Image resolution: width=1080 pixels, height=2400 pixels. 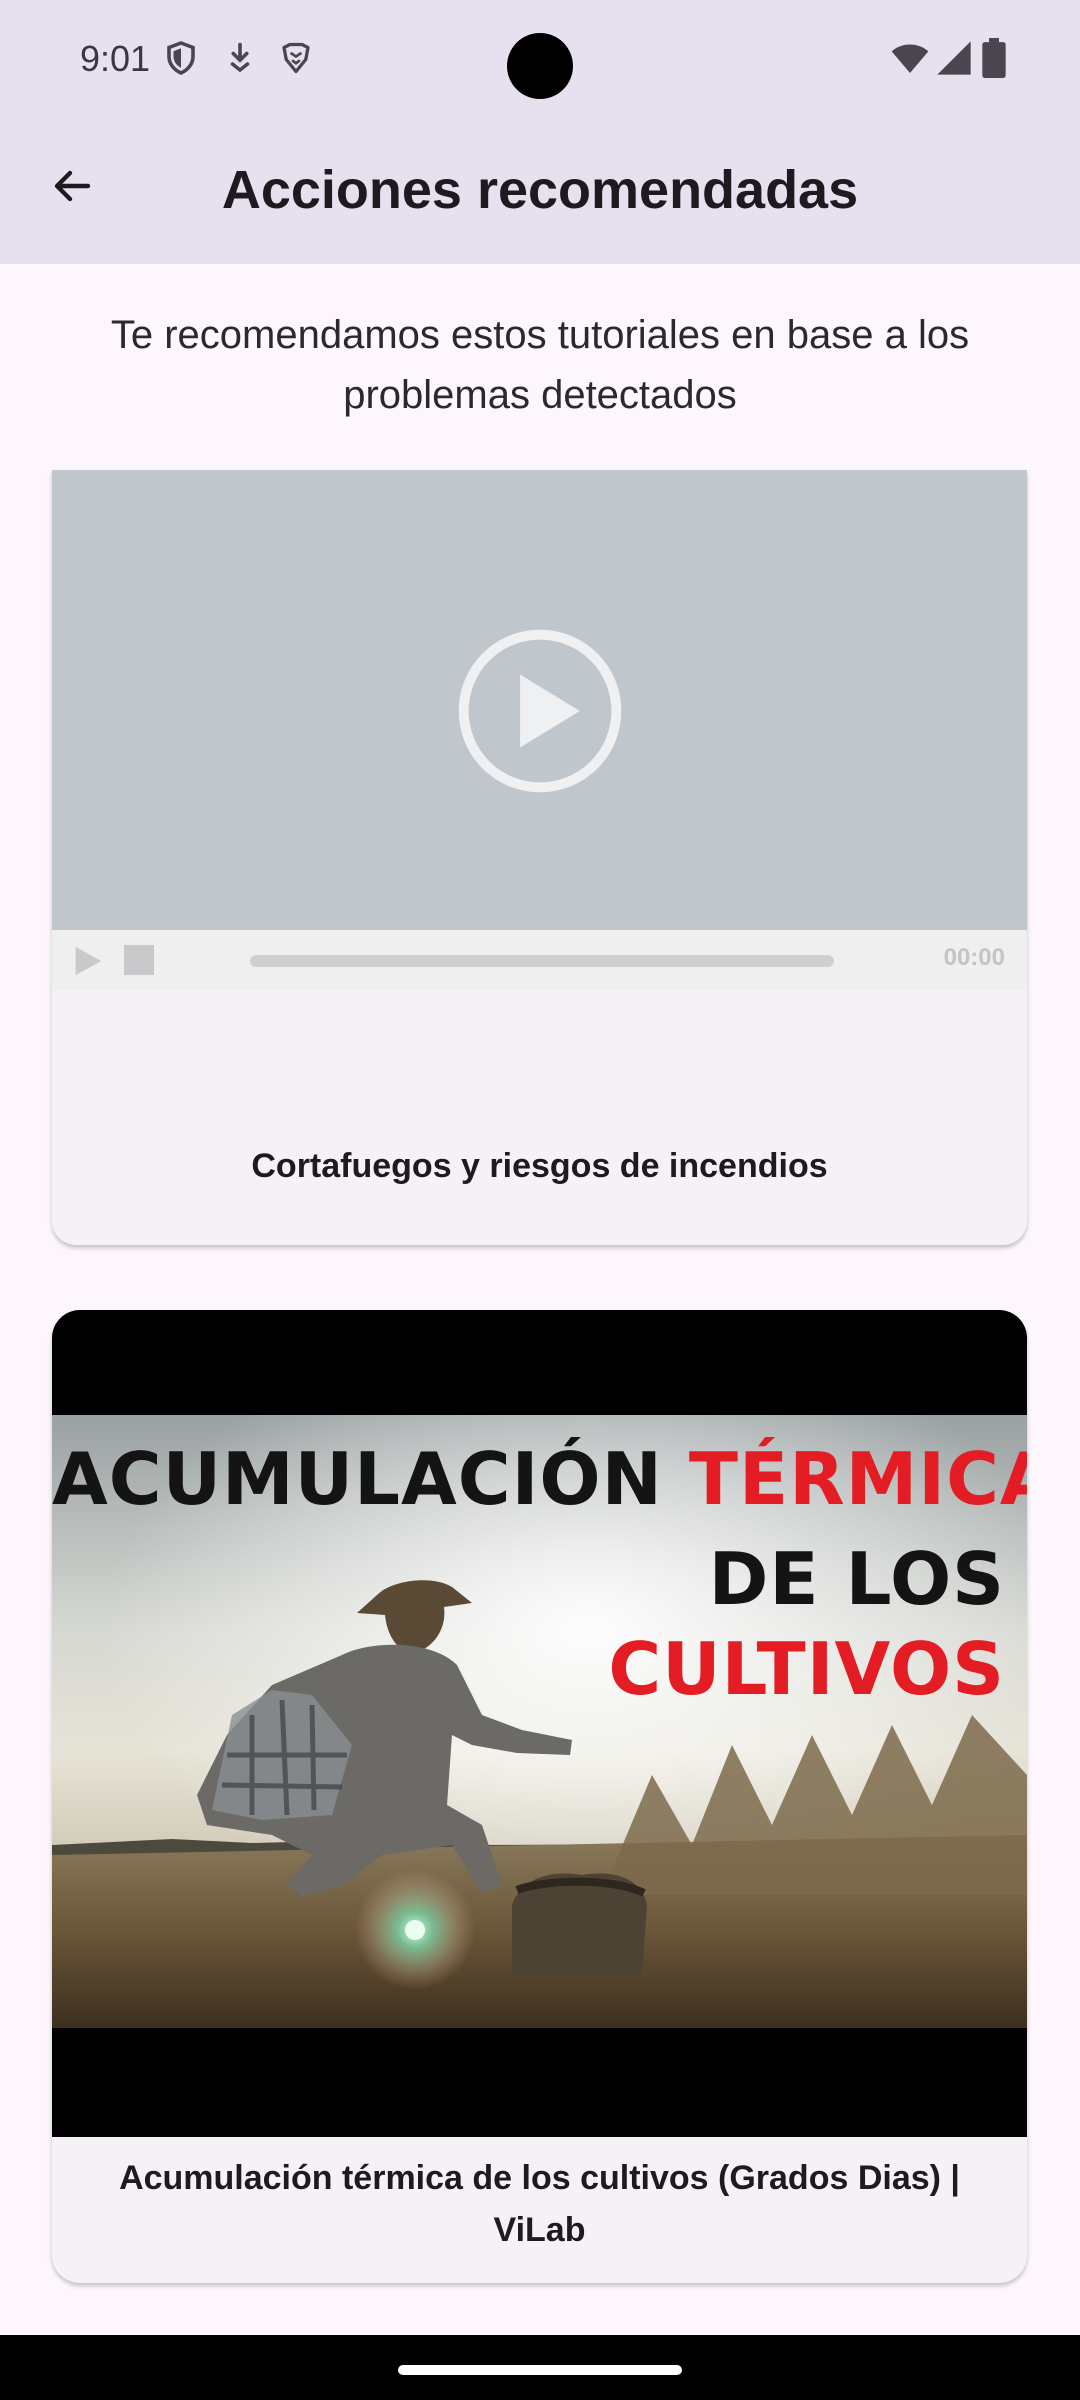 I want to click on brave-lion-icon, so click(x=296, y=58).